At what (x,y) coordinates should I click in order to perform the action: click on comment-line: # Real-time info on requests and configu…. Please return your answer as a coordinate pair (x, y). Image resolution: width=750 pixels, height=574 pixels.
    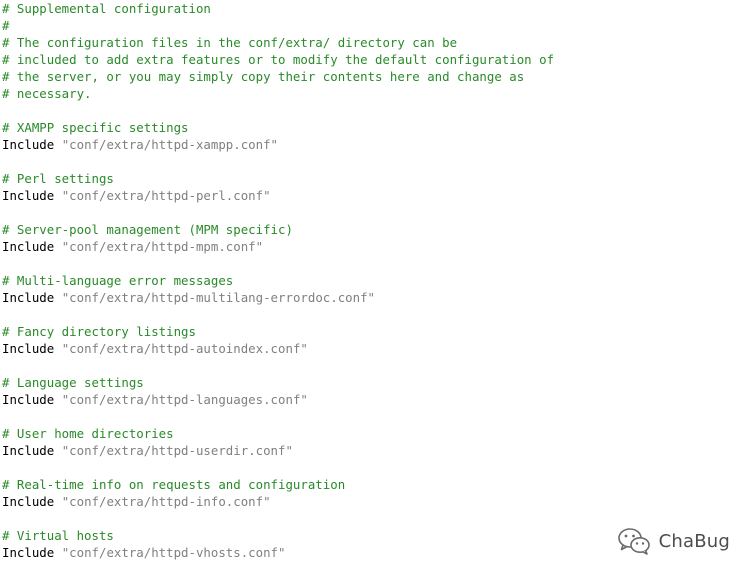
    Looking at the image, I should click on (372, 484).